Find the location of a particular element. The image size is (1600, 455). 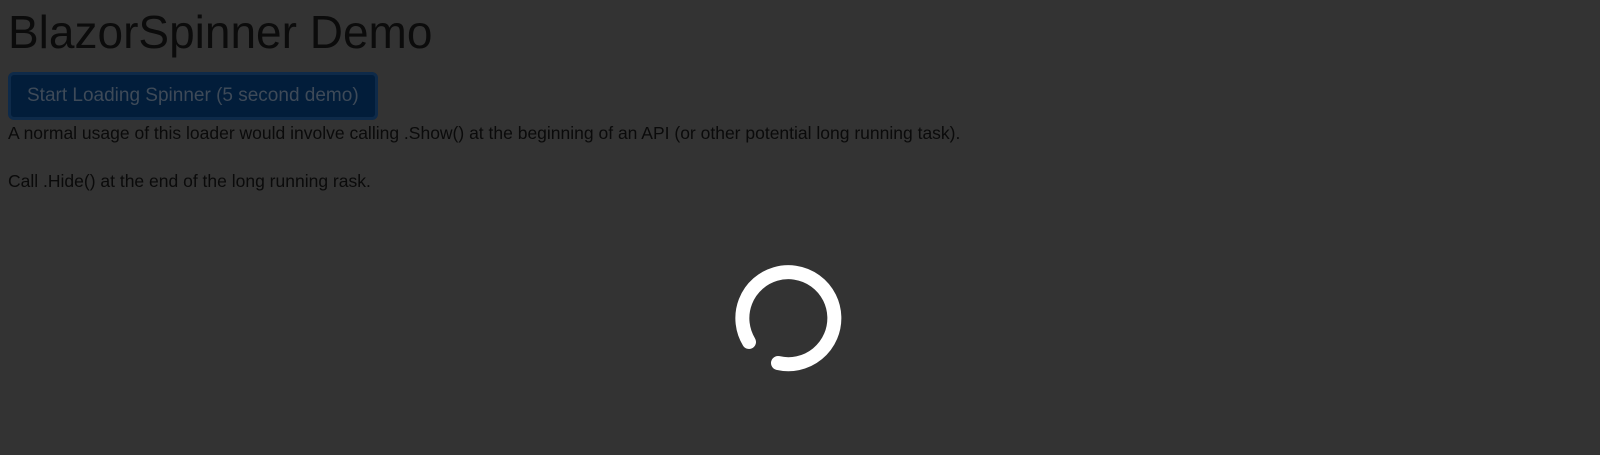

loading-spinner-icon is located at coordinates (788, 318).